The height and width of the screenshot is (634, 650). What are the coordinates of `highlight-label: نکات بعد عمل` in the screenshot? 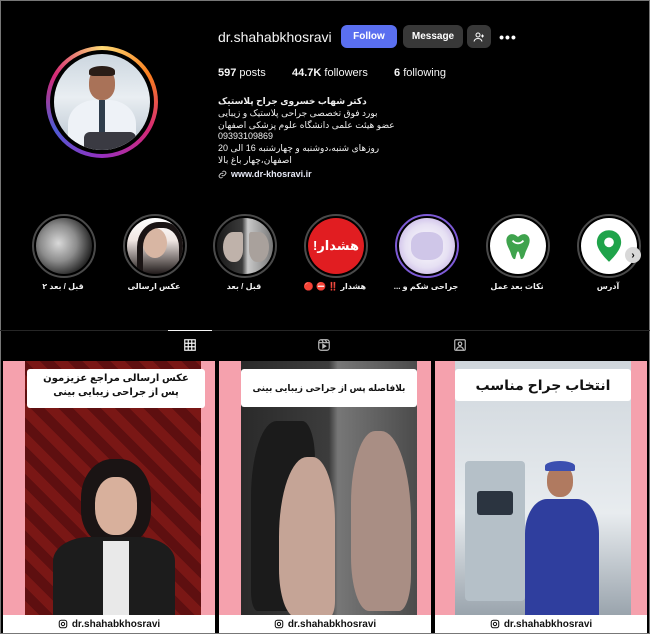 It's located at (517, 286).